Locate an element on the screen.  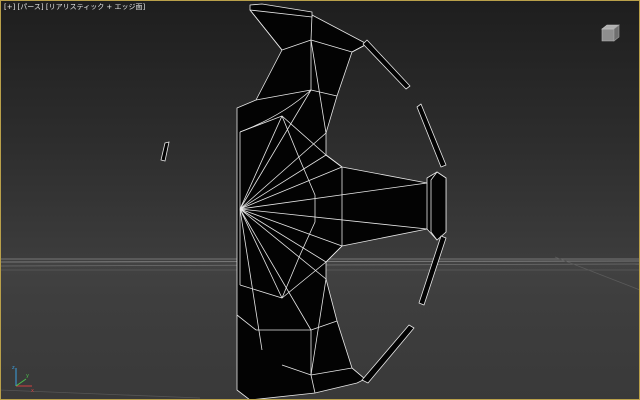
axis-tripod-icon: x y z is located at coordinates (23, 379).